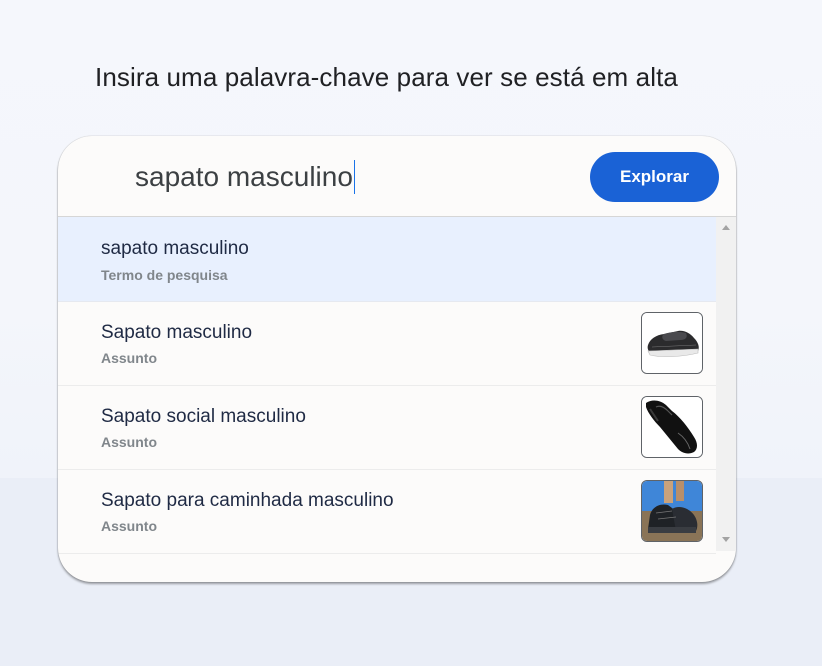 Image resolution: width=822 pixels, height=666 pixels. Describe the element at coordinates (672, 511) in the screenshot. I see `hiking-shoe-image` at that location.